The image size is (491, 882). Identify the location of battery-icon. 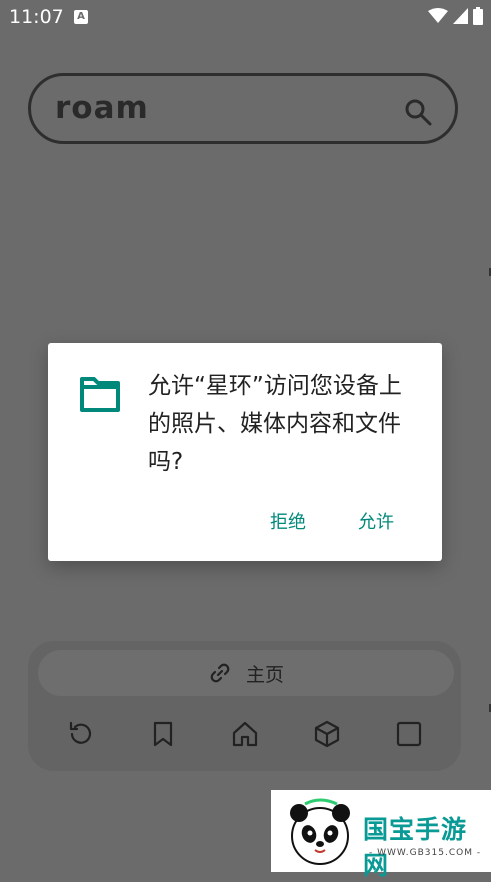
(478, 16).